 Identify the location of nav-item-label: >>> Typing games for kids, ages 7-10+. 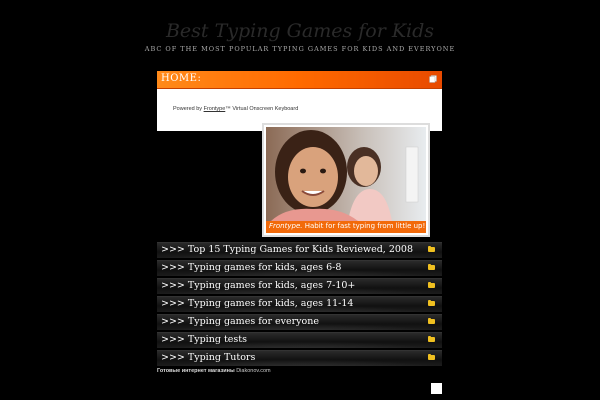
(258, 285).